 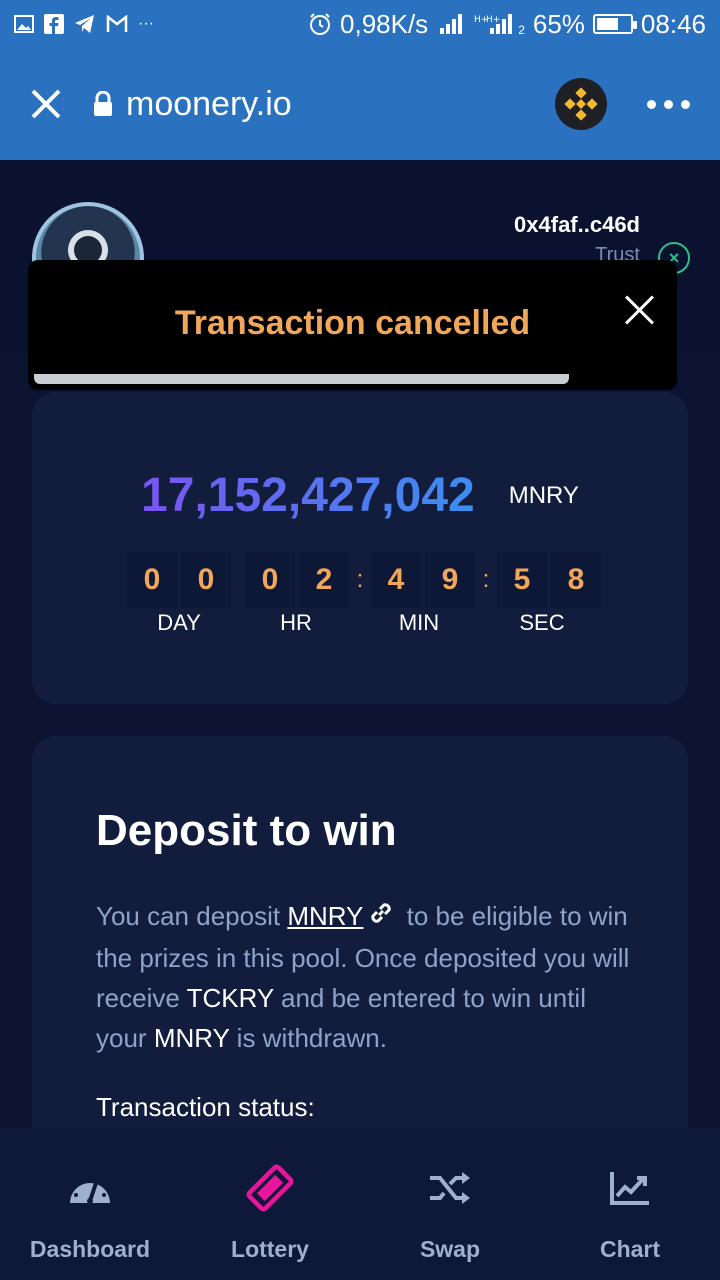 I want to click on countdown-timer: 0 0 0 2 : 4 9 : 5 8, so click(x=366, y=580).